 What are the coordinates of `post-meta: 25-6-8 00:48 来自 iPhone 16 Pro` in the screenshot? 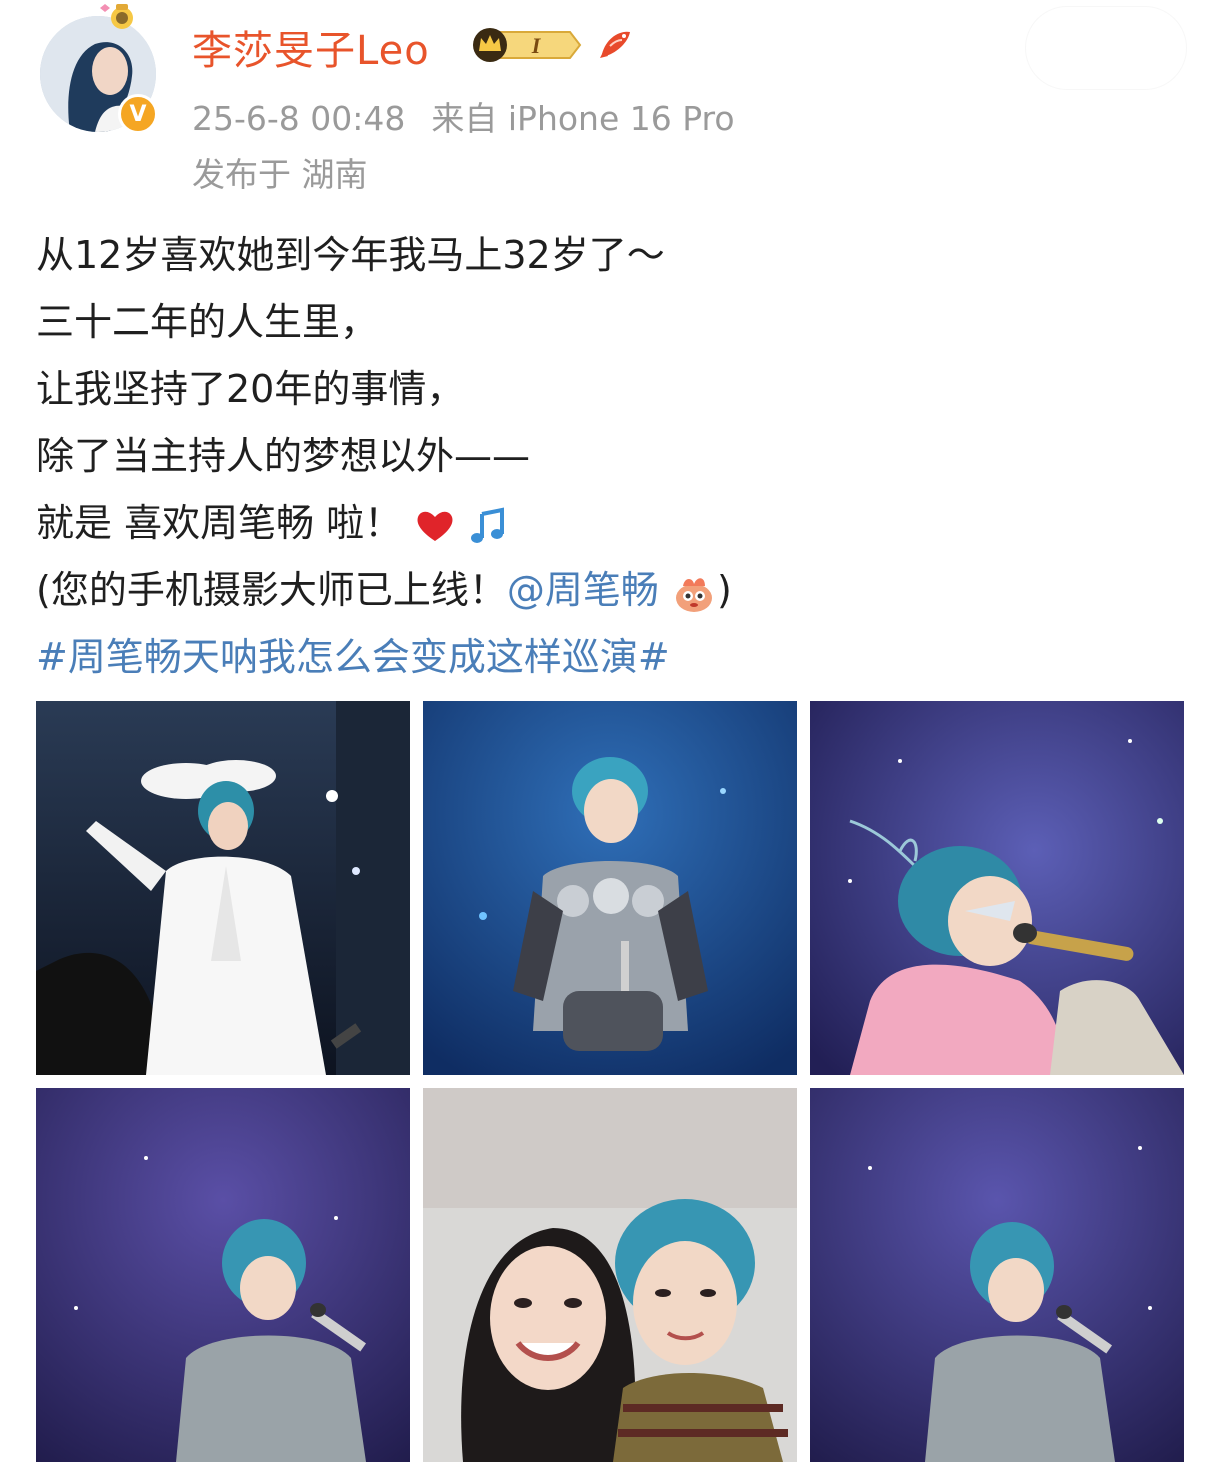 It's located at (476, 116).